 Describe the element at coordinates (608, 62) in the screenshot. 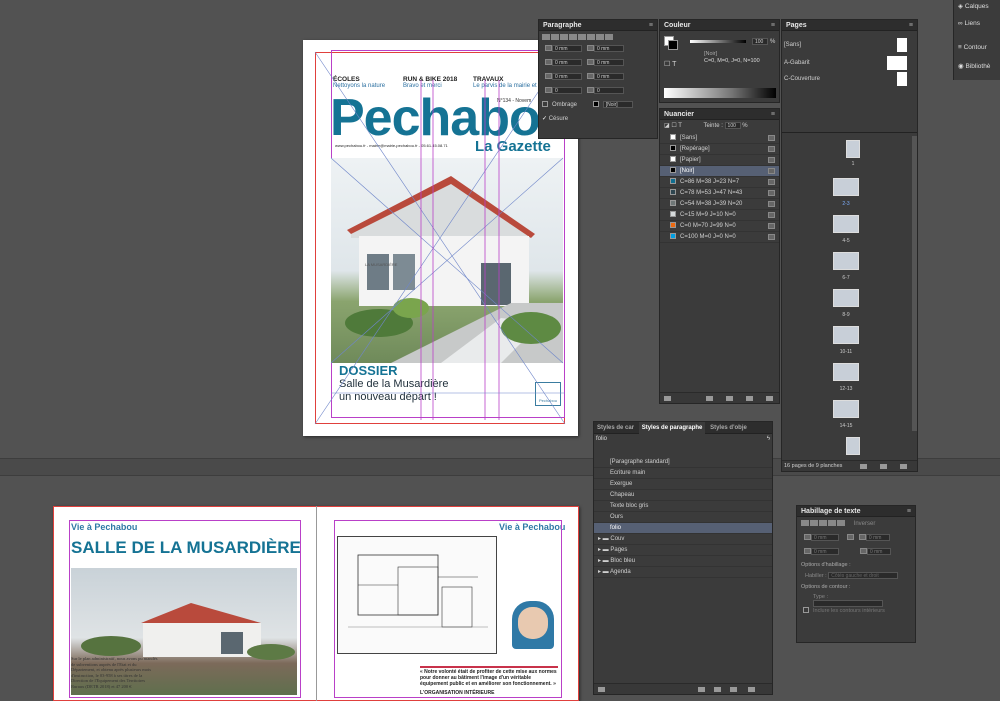

I see `last-line-field: 0 mm` at that location.